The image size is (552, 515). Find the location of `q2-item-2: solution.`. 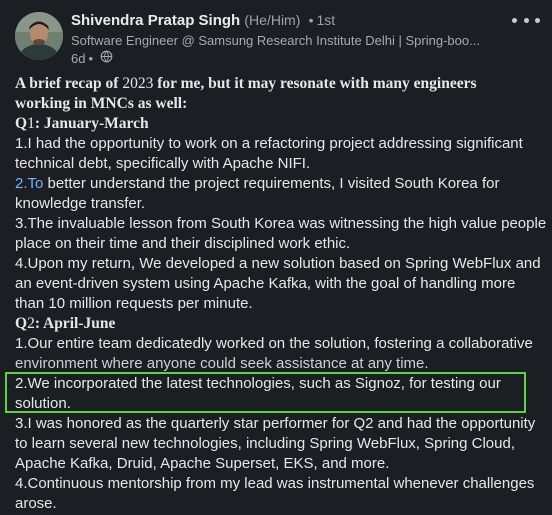

q2-item-2: solution. is located at coordinates (43, 403).